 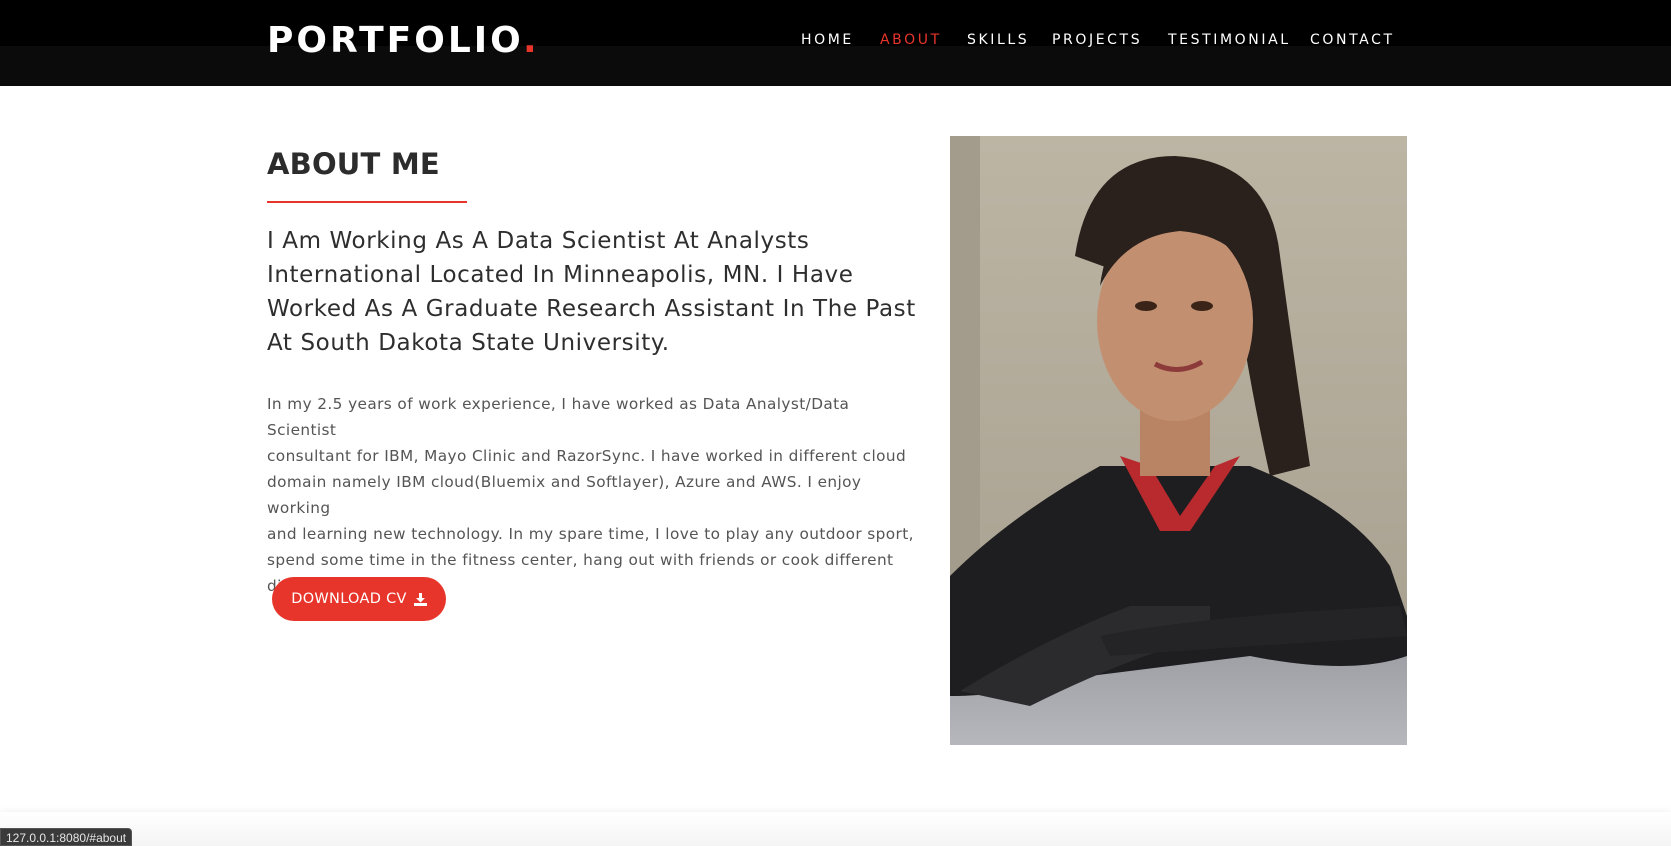 What do you see at coordinates (1097, 40) in the screenshot?
I see `nav-projects: PROJECTS` at bounding box center [1097, 40].